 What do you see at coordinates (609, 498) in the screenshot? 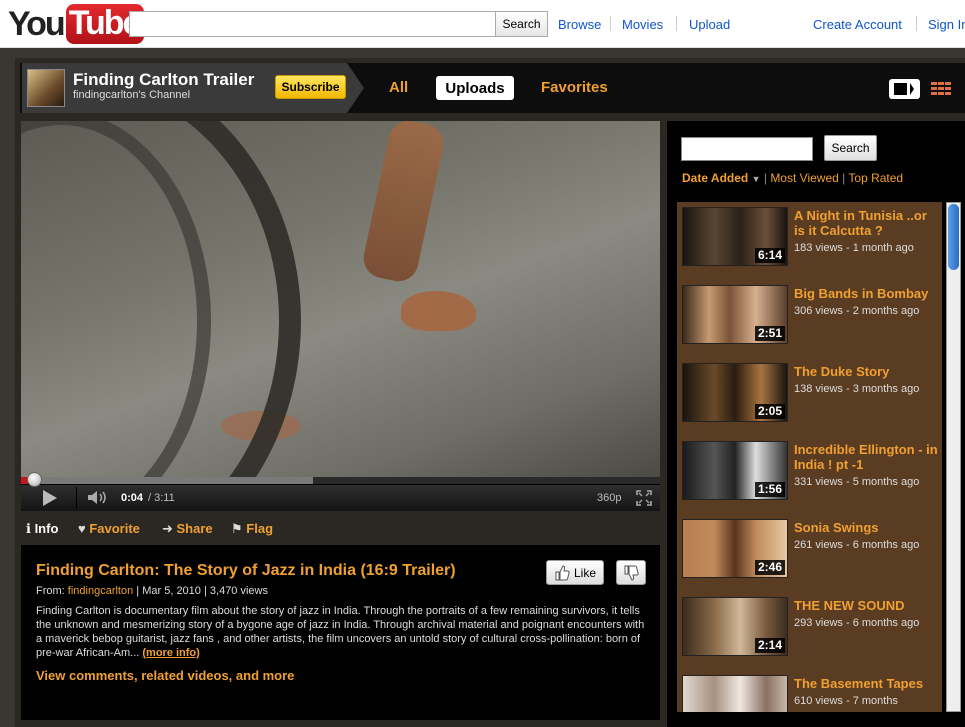
I see `quality-selector: 360p` at bounding box center [609, 498].